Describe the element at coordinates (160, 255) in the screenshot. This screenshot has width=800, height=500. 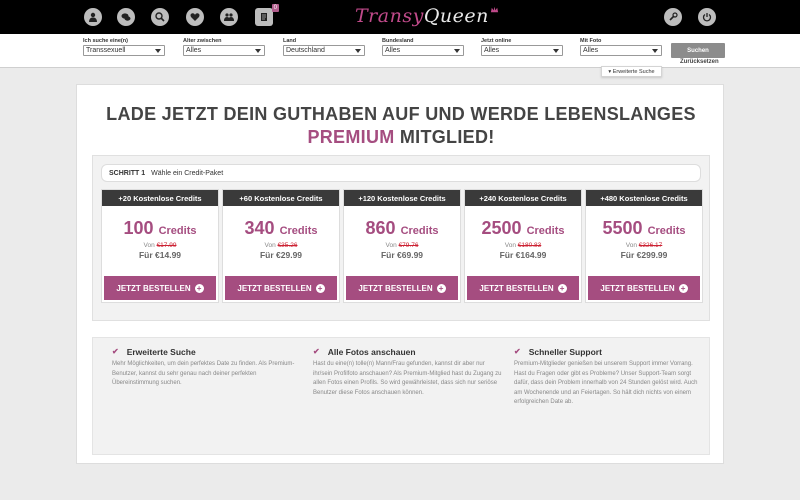
I see `package-price: Für €14.99` at that location.